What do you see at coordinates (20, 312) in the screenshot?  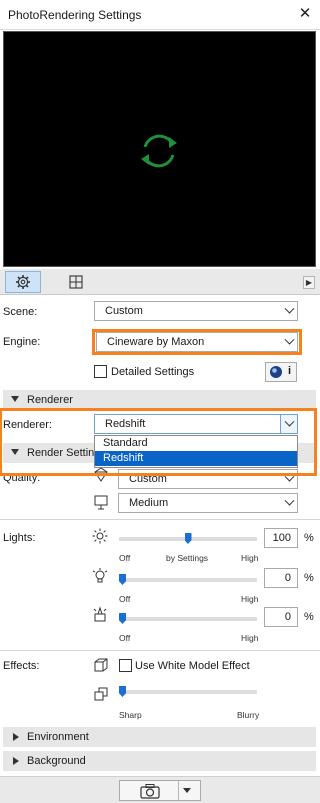 I see `scene-label: Scene:` at bounding box center [20, 312].